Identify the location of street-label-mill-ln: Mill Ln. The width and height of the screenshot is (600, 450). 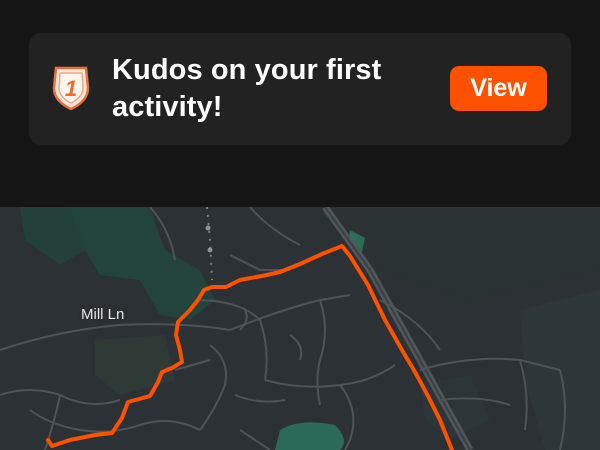
(103, 314).